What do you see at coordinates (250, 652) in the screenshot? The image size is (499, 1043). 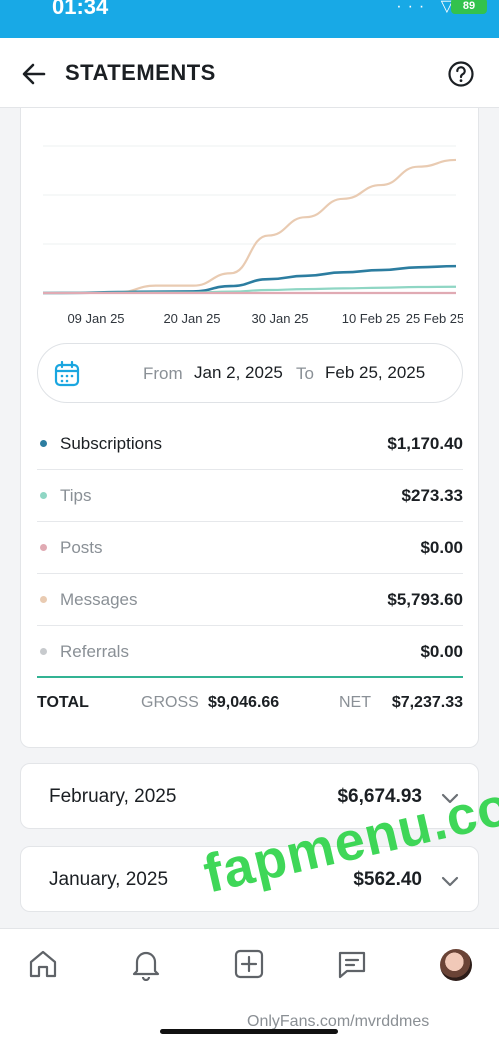 I see `row-referrals: Referrals $0.00` at bounding box center [250, 652].